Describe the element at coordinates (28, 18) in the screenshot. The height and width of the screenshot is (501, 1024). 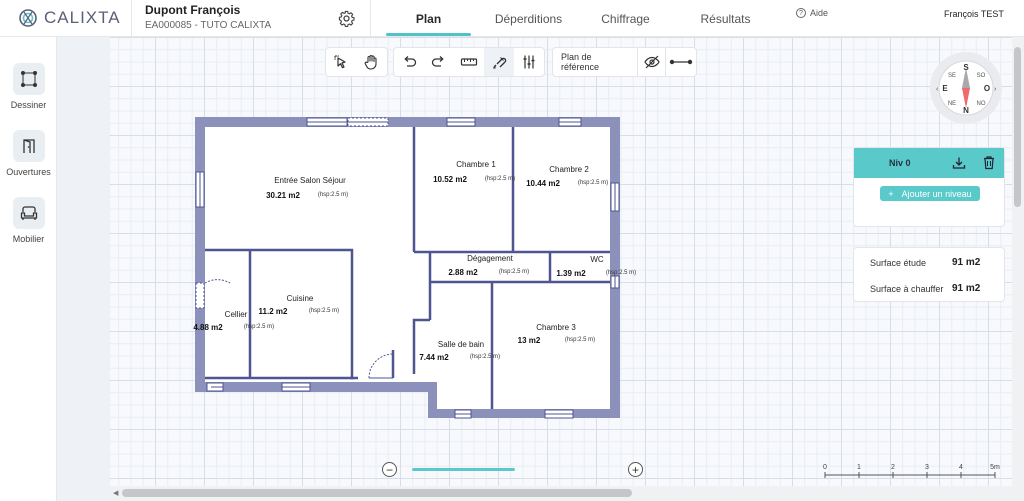
I see `calixta-logo-icon` at that location.